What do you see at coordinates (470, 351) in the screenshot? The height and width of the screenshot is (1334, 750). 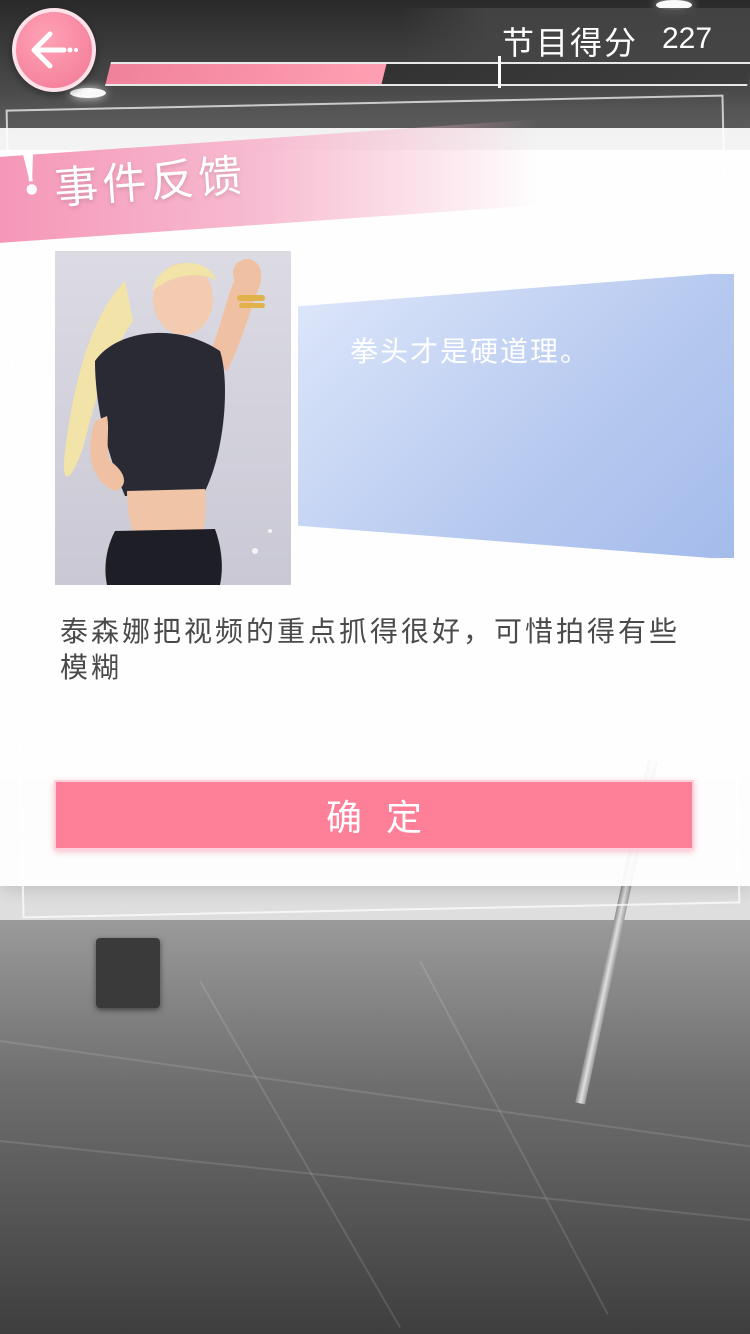 I see `character-speech: 拳头才是硬道理。` at bounding box center [470, 351].